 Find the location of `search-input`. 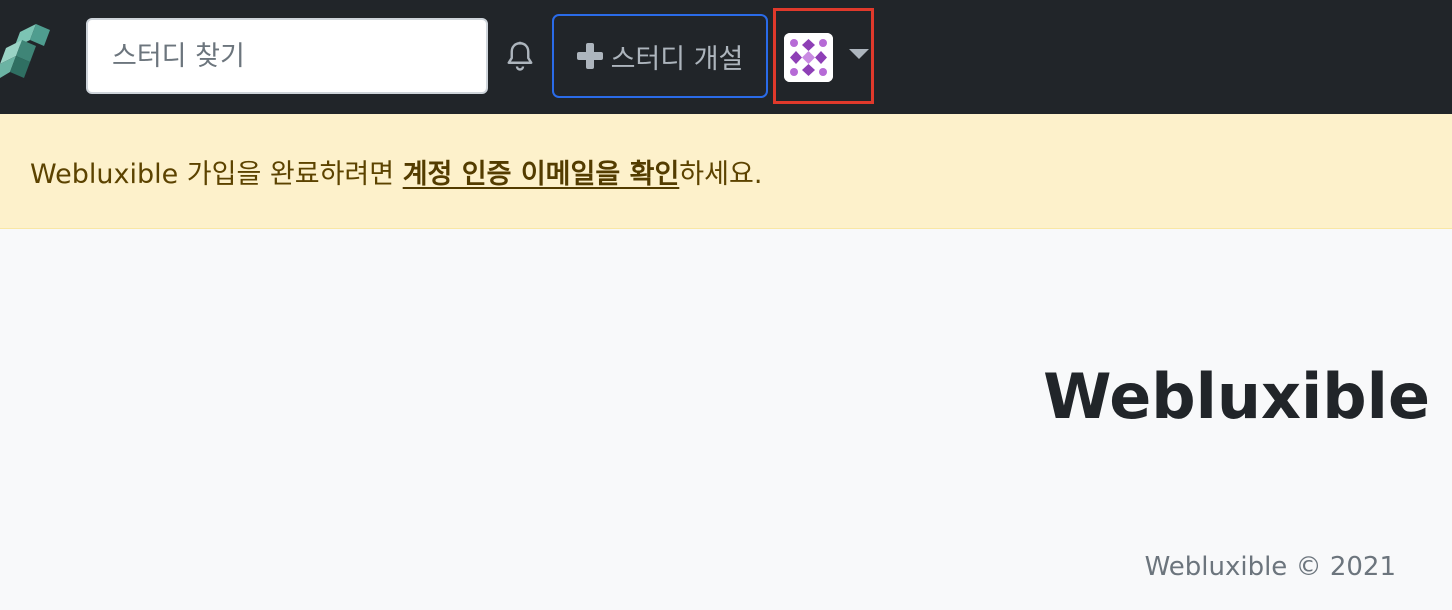

search-input is located at coordinates (287, 56).